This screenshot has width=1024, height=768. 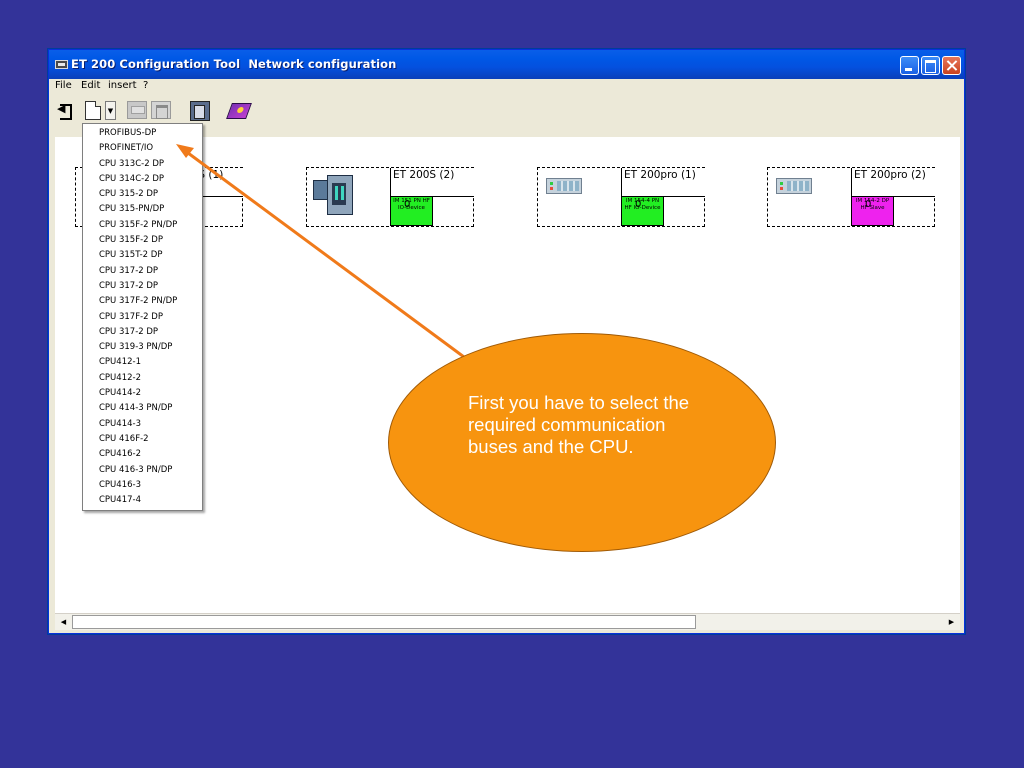 I want to click on station-et200pro-1: ET 200pro (1) IM 154-4 PN HF IO-Device, so click(x=621, y=197).